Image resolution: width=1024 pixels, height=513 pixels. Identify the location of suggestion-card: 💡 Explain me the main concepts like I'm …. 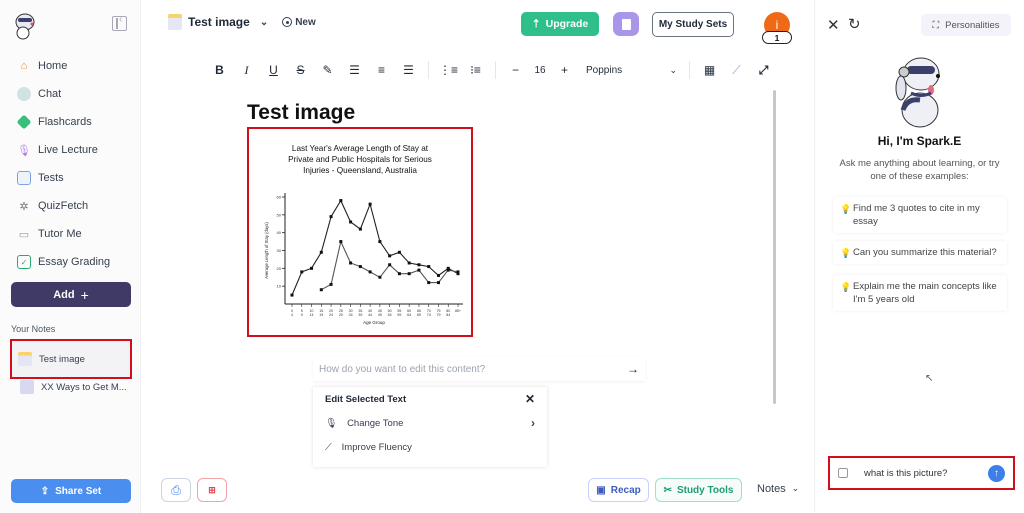
(920, 293).